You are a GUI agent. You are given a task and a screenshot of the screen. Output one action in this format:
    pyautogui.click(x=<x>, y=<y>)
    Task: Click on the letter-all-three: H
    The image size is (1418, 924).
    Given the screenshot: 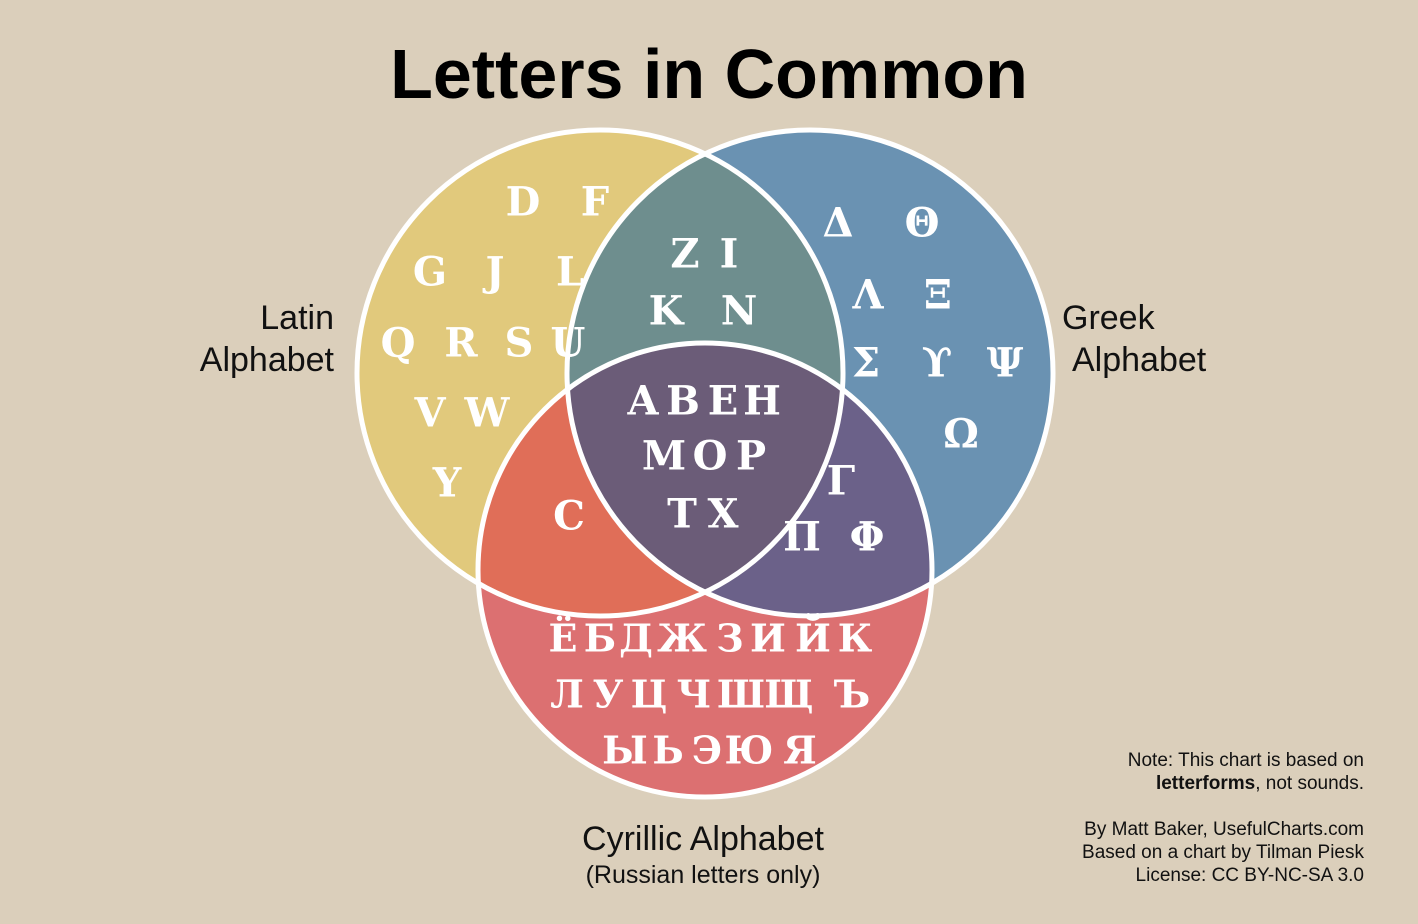 What is the action you would take?
    pyautogui.click(x=762, y=401)
    